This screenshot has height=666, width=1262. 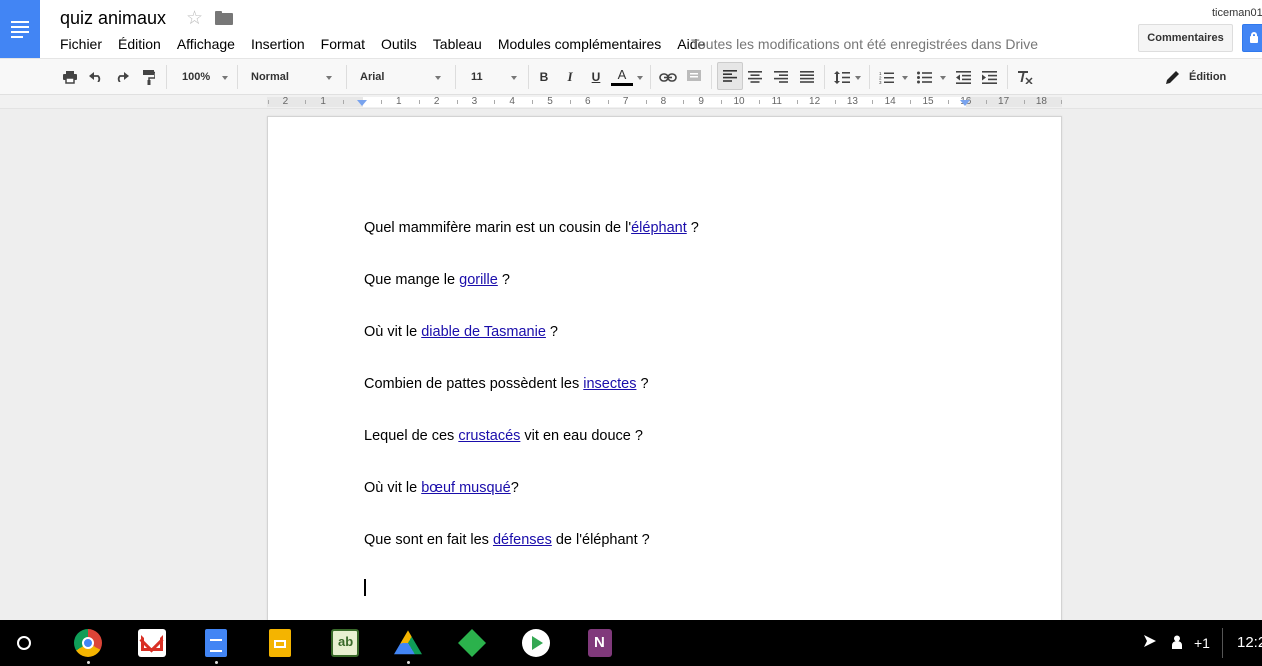 What do you see at coordinates (544, 77) in the screenshot?
I see `bold-button: B` at bounding box center [544, 77].